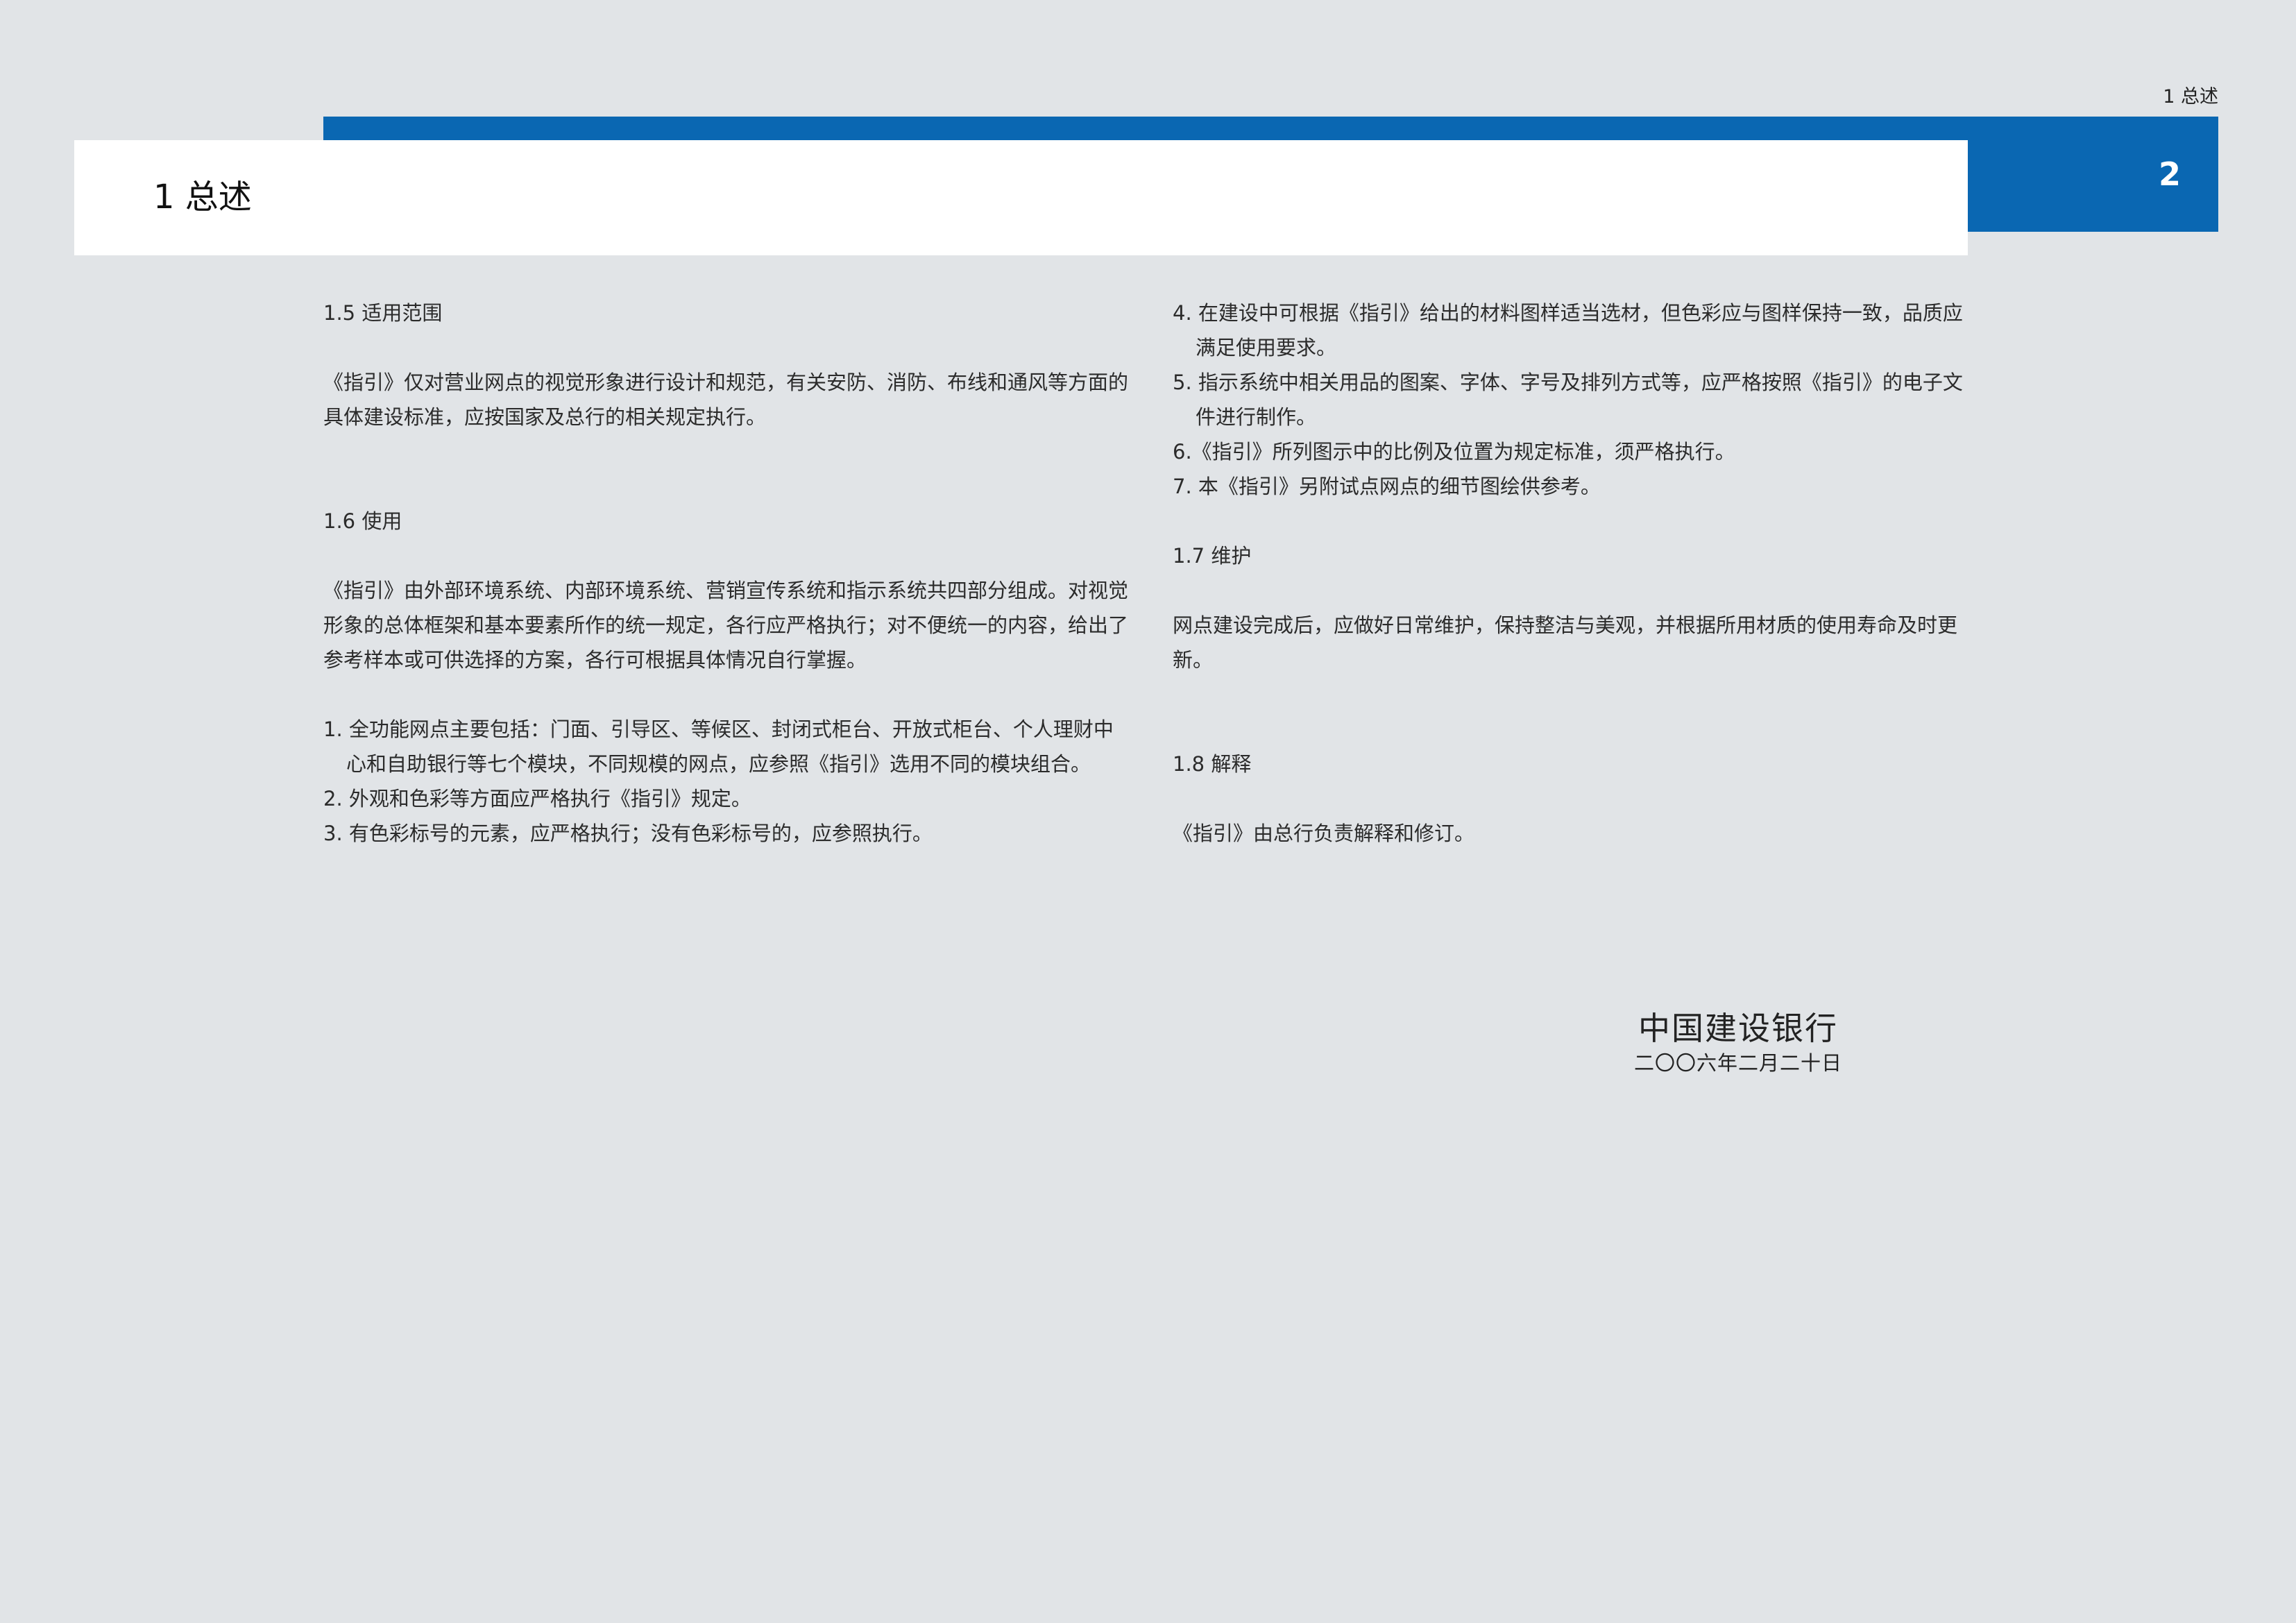 The image size is (2296, 1623). What do you see at coordinates (2169, 174) in the screenshot?
I see `page-number: 2` at bounding box center [2169, 174].